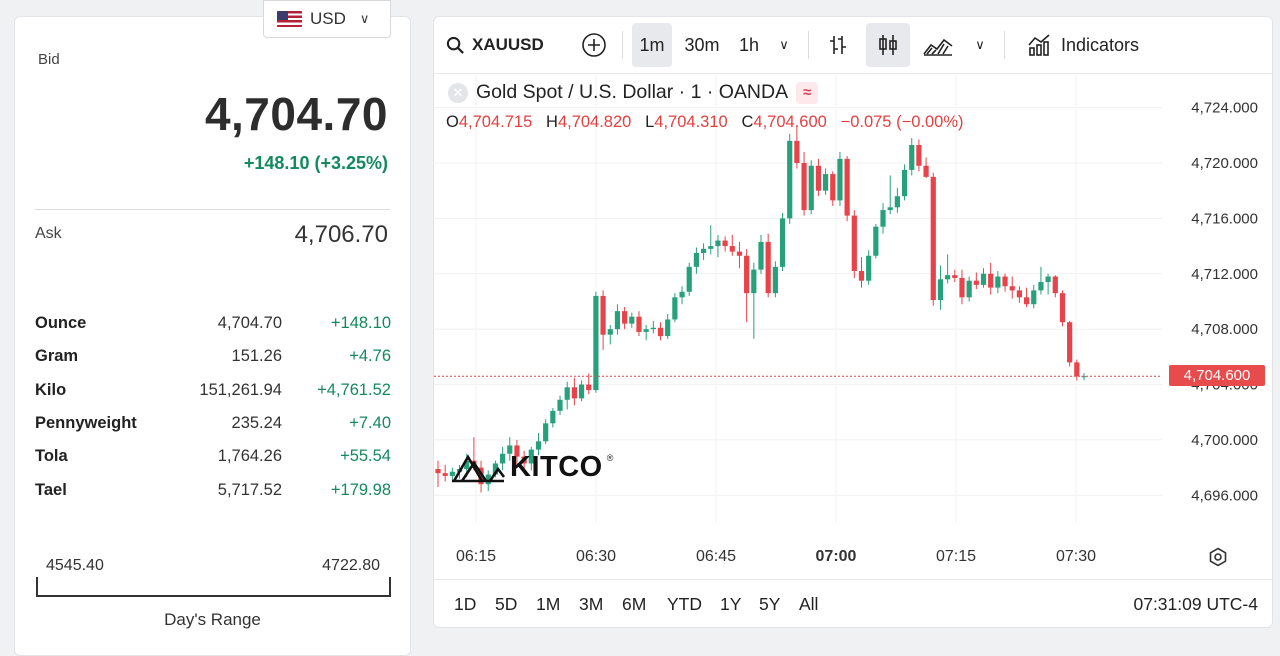 This screenshot has height=656, width=1280. I want to click on toolbar-divider, so click(1004, 45).